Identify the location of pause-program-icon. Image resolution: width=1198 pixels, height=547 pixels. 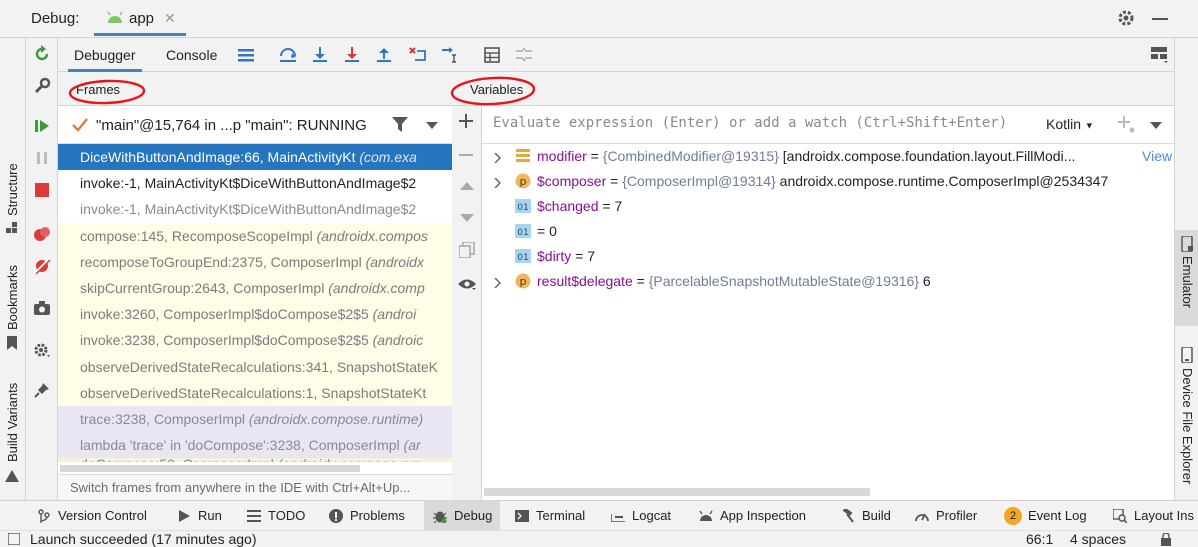
(42, 158).